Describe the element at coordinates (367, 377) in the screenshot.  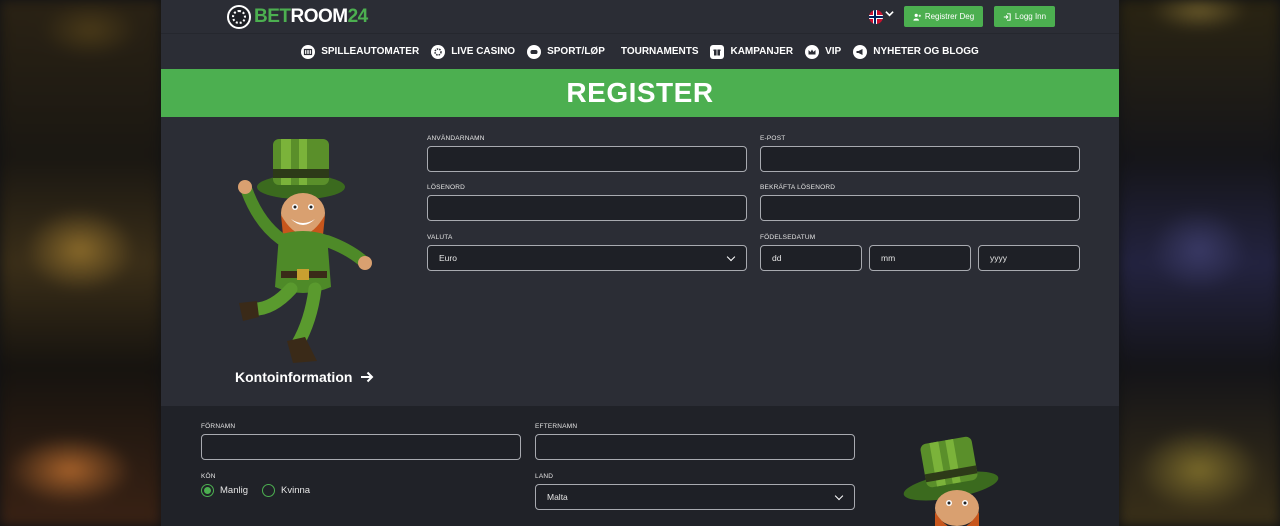
I see `arrow-right-icon` at that location.